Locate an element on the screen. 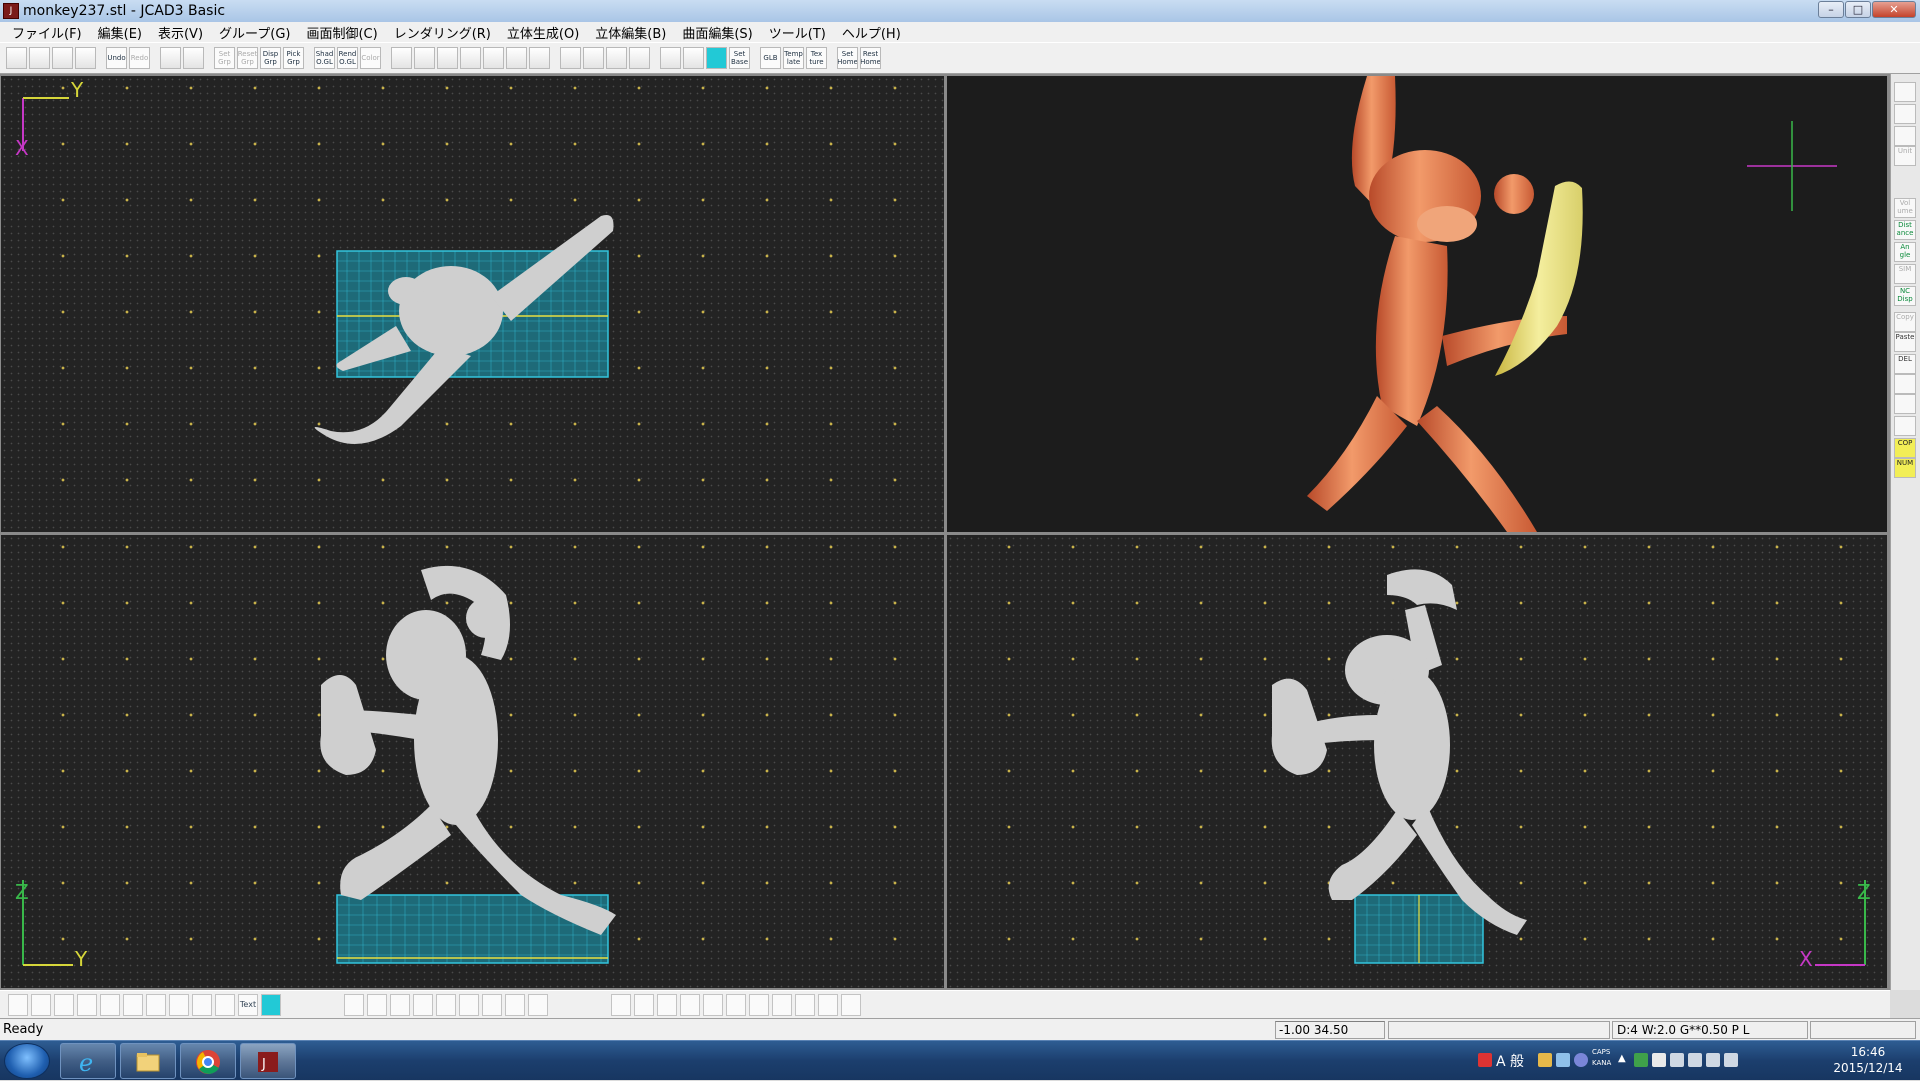 The image size is (1920, 1081). surface-grid-icon is located at coordinates (667, 1004).